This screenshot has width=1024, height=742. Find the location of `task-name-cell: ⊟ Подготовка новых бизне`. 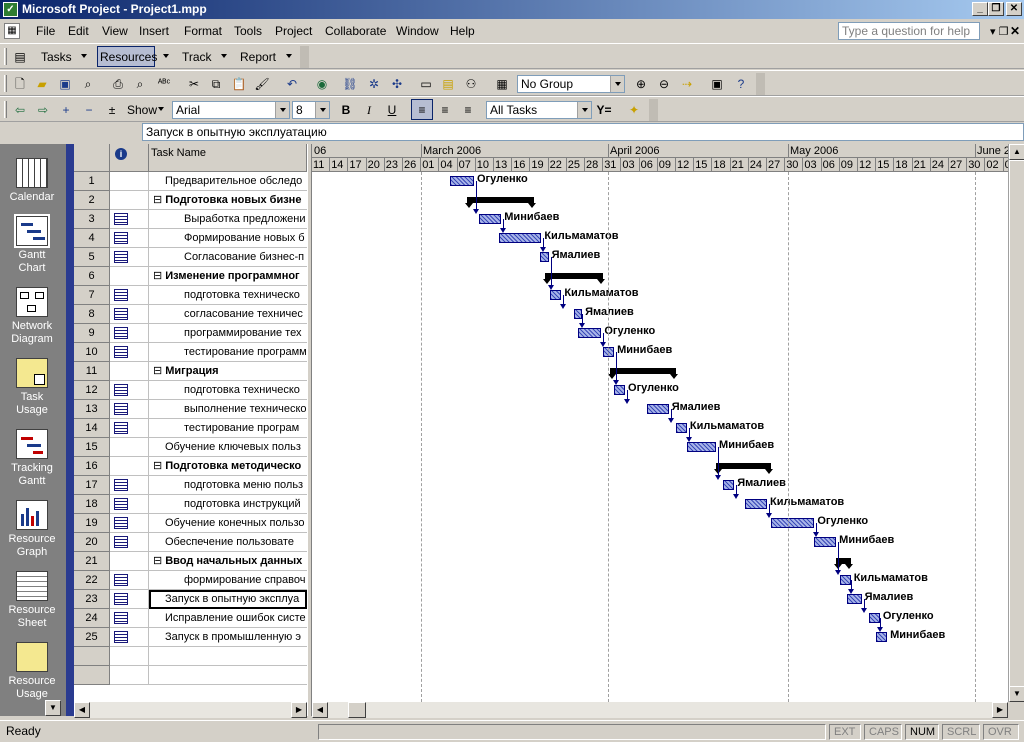

task-name-cell: ⊟ Подготовка новых бизне is located at coordinates (228, 200).